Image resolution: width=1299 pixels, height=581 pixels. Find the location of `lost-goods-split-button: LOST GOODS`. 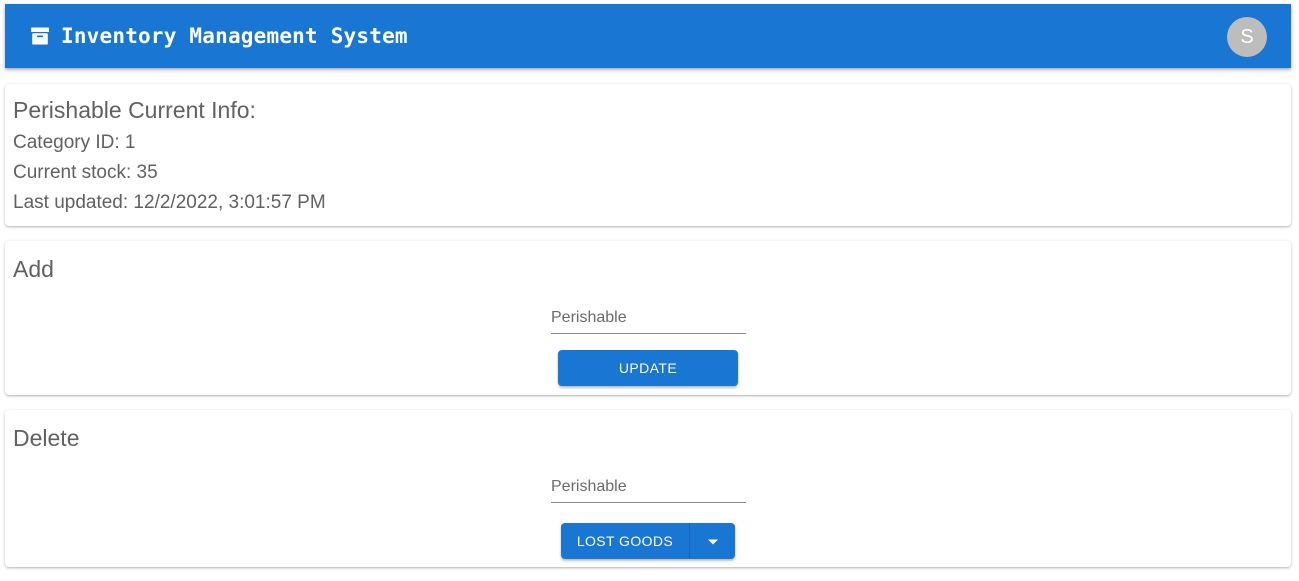

lost-goods-split-button: LOST GOODS is located at coordinates (648, 541).